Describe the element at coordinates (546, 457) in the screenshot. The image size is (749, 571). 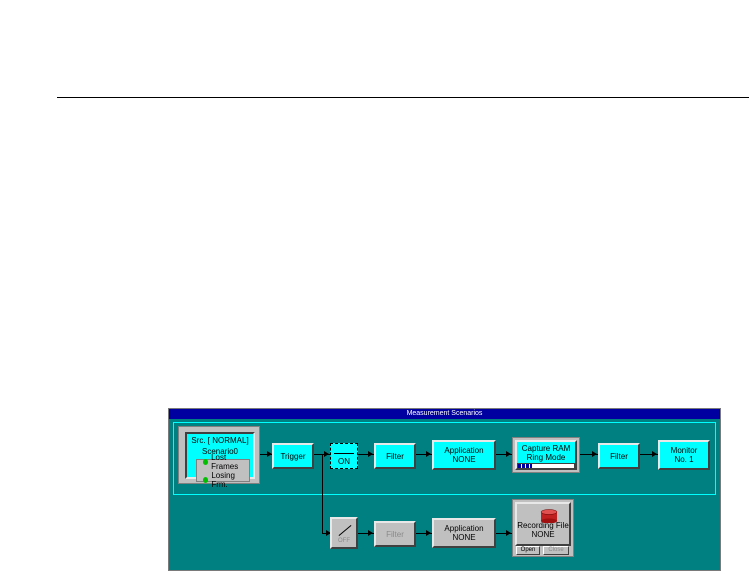
I see `capture-mode: Ring Mode` at that location.